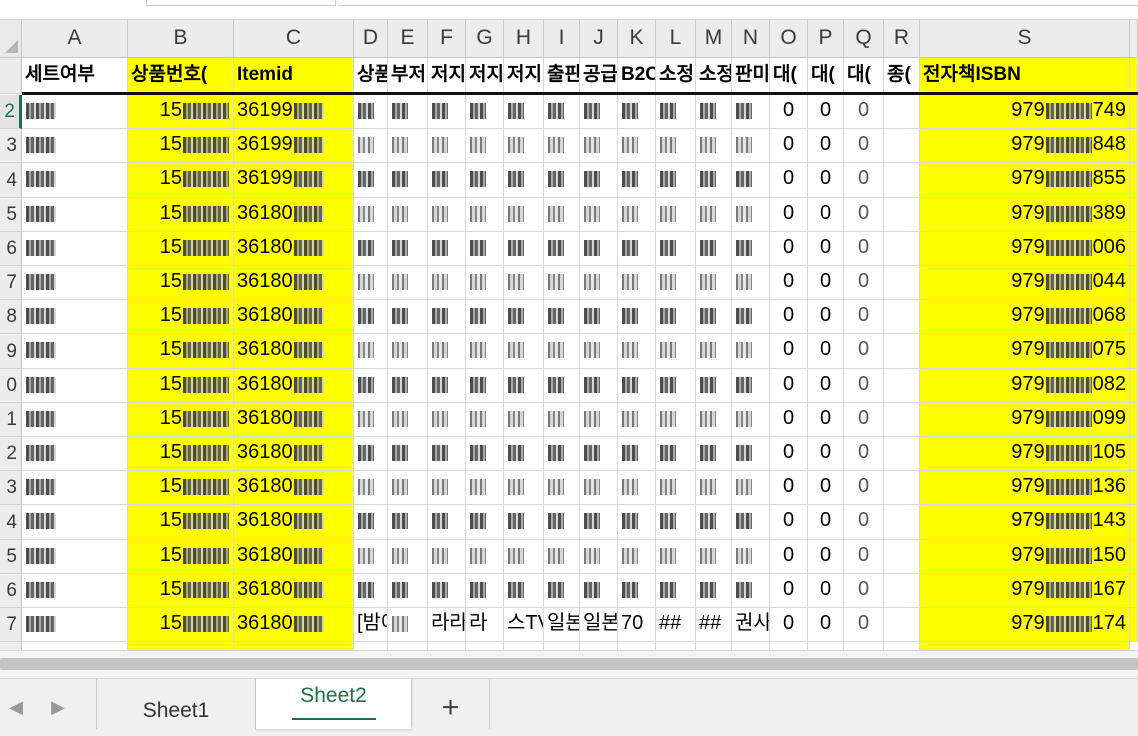 The image size is (1138, 736). What do you see at coordinates (451, 704) in the screenshot?
I see `add-sheet-button: +` at bounding box center [451, 704].